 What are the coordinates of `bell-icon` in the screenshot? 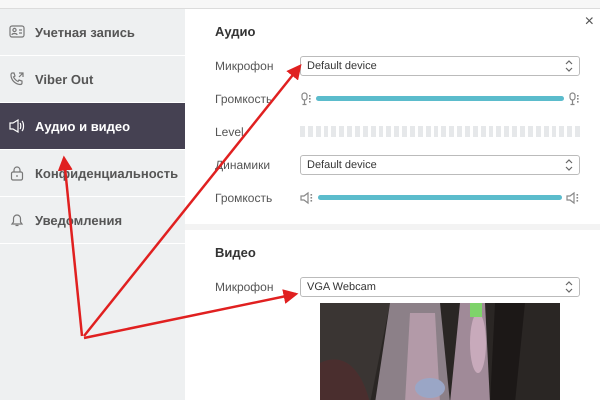 It's located at (17, 220).